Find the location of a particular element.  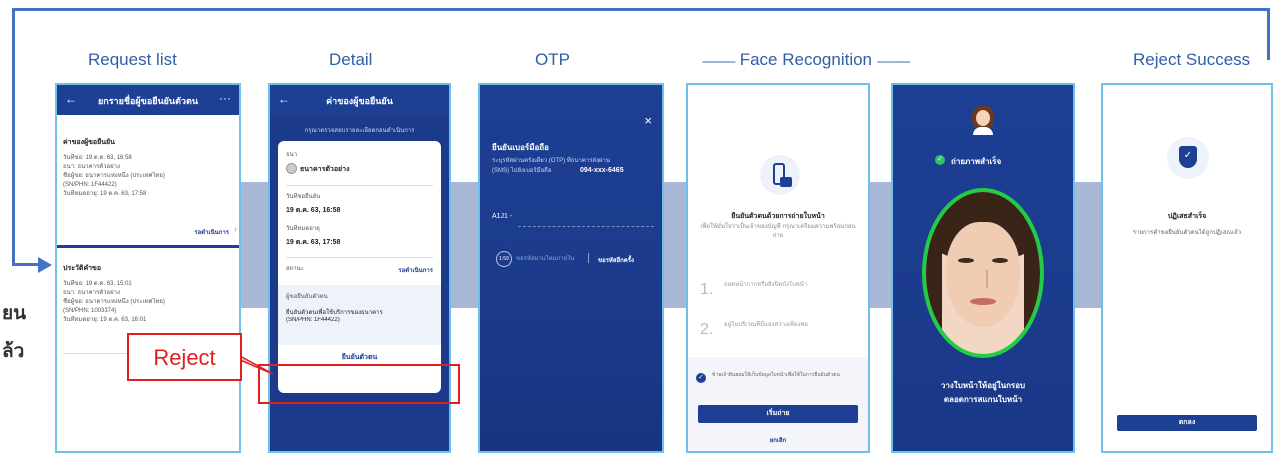

otp-resend-link: ขอรหัสอีกครั้ง is located at coordinates (616, 260).